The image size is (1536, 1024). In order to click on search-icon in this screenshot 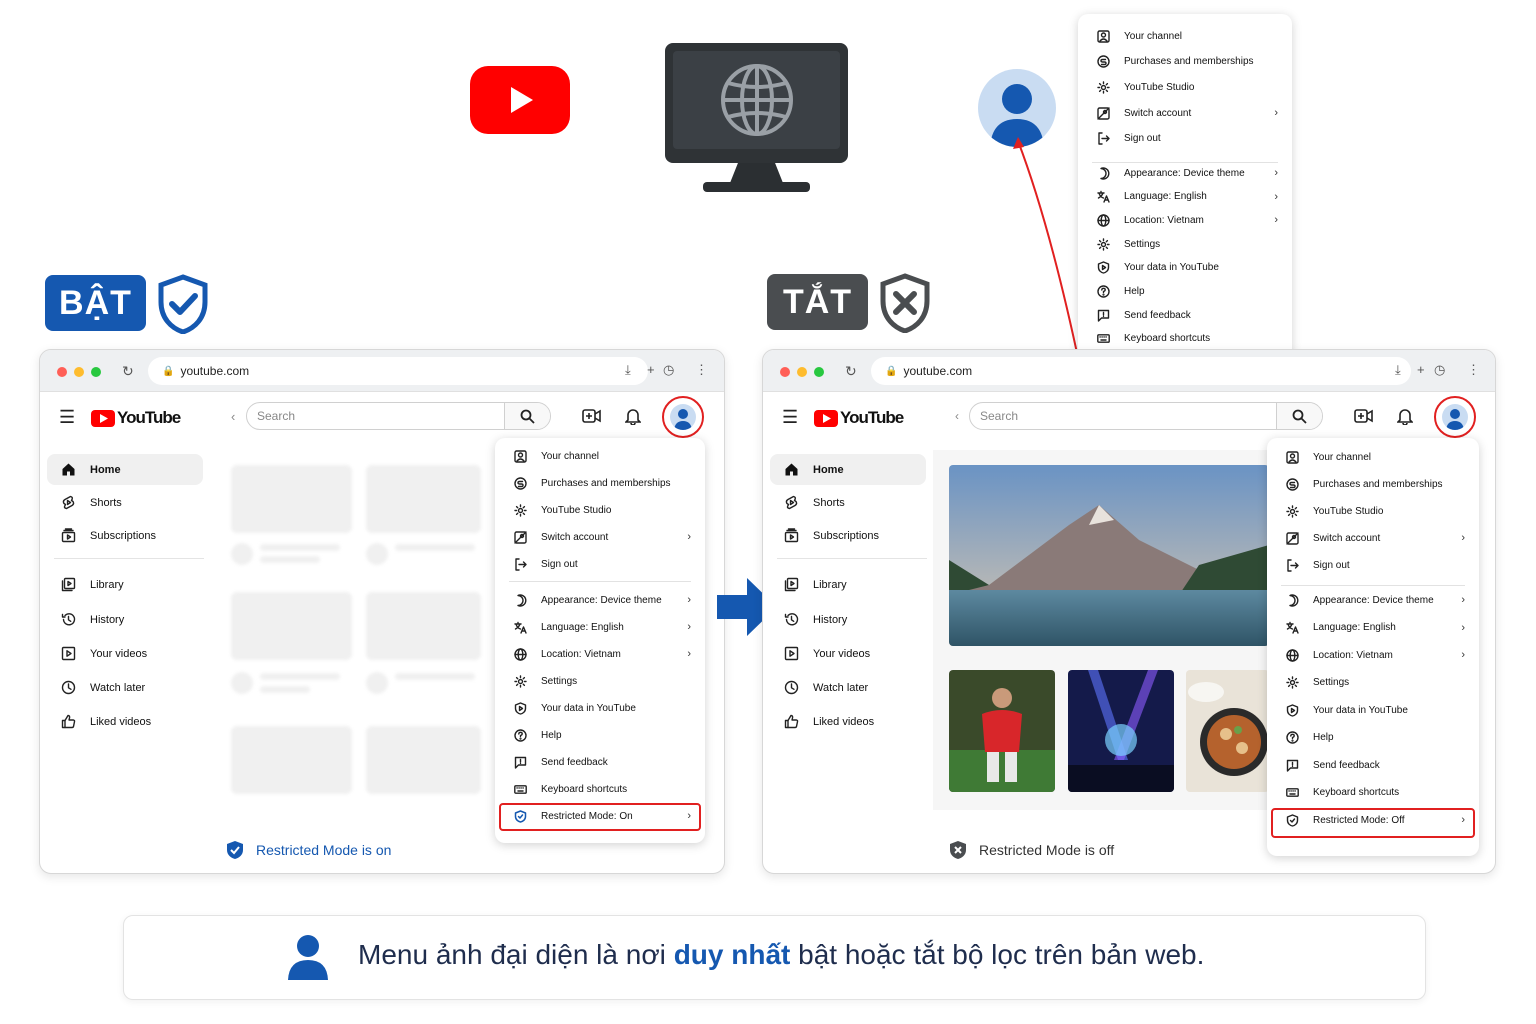, I will do `click(1299, 416)`.